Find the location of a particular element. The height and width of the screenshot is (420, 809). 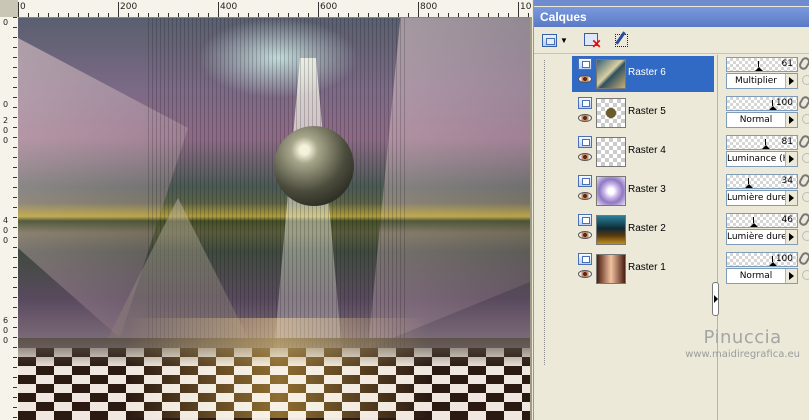

watermark: Pinuccia www.maidiregrafica.eu is located at coordinates (742, 343).